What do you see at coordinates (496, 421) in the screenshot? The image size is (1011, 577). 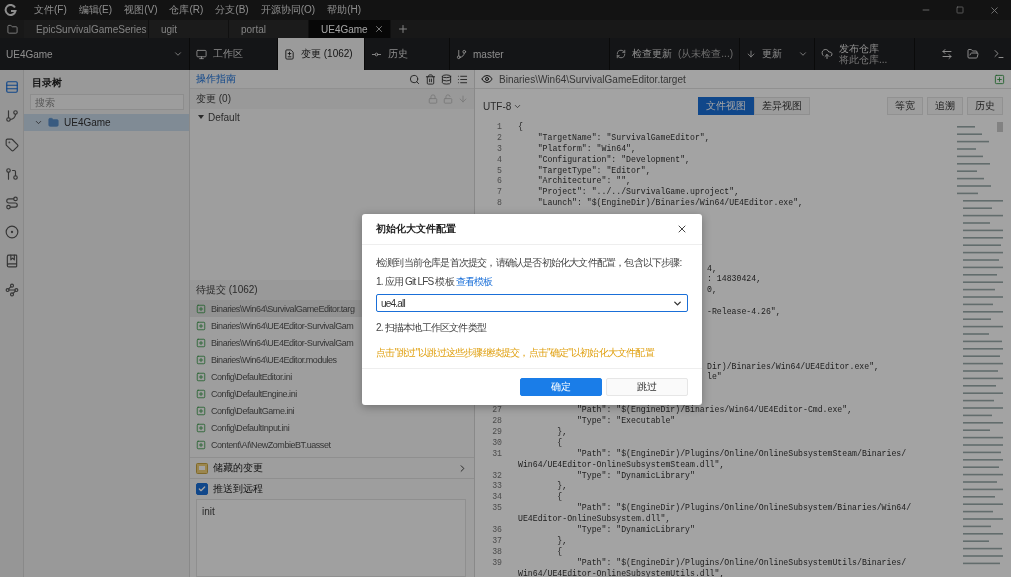 I see `line-number: 28` at bounding box center [496, 421].